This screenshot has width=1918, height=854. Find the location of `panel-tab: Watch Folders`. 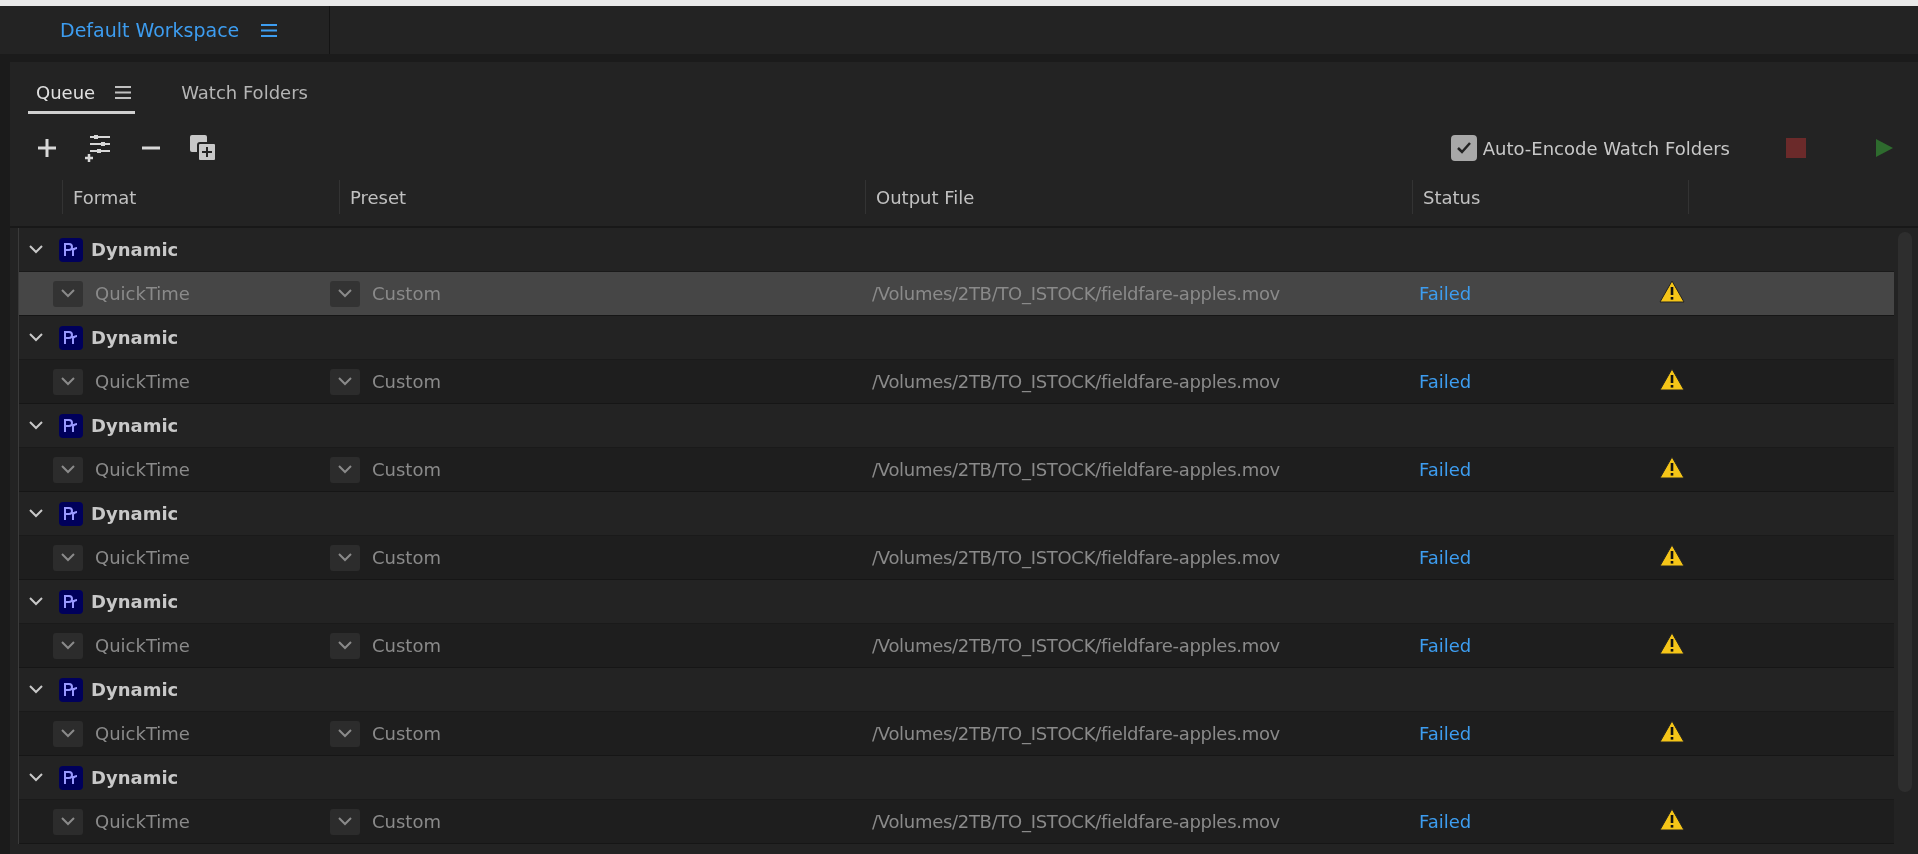

panel-tab: Watch Folders is located at coordinates (242, 95).